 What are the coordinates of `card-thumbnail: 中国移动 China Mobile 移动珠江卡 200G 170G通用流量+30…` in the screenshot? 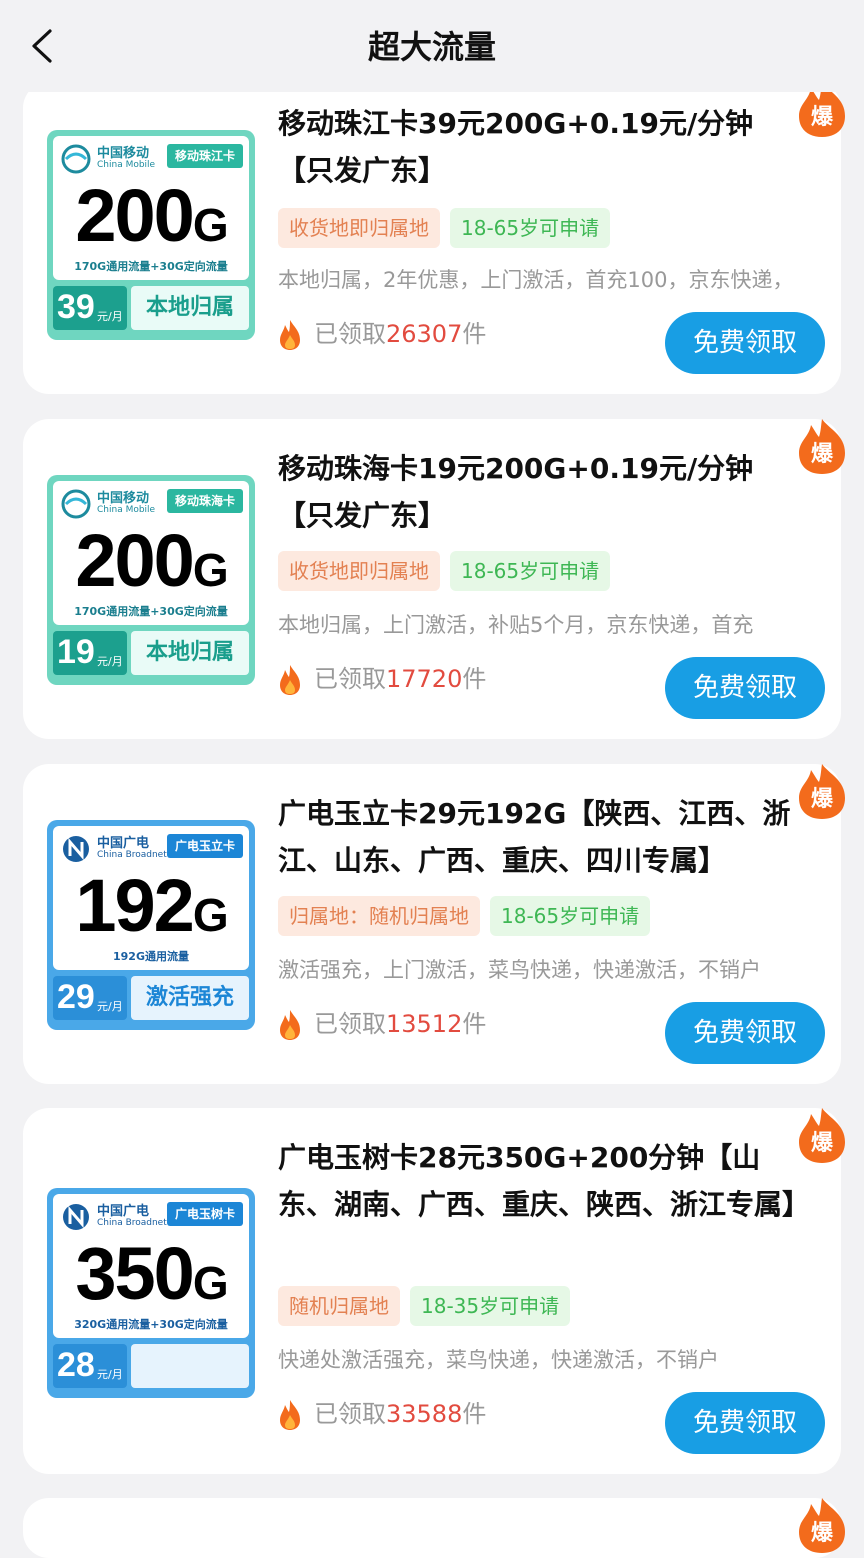 It's located at (151, 235).